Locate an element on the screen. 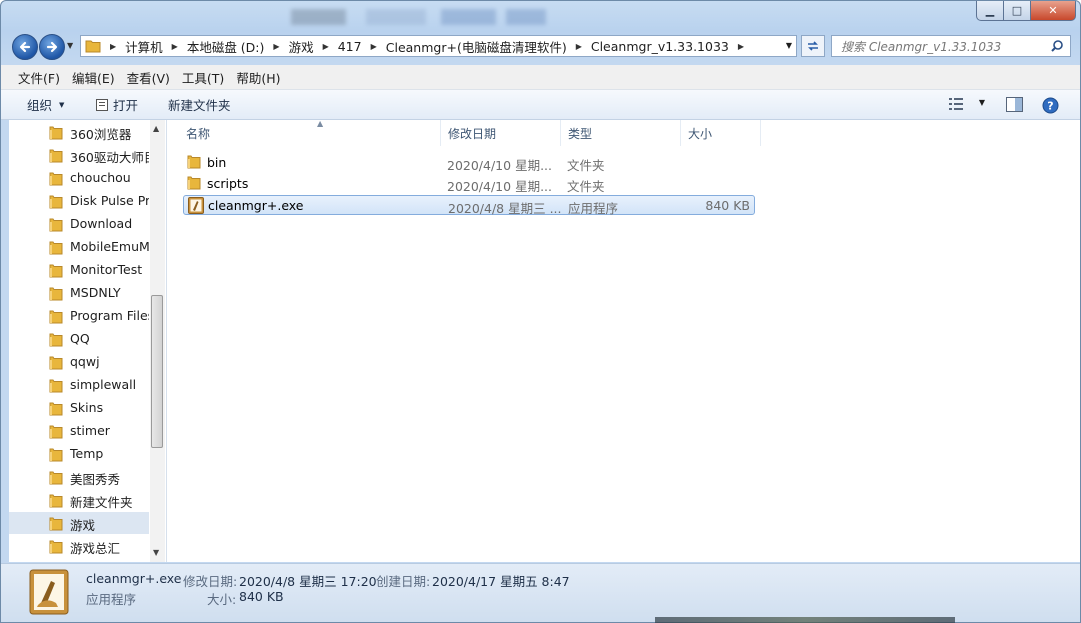  tree-item-label: Download is located at coordinates (101, 223).